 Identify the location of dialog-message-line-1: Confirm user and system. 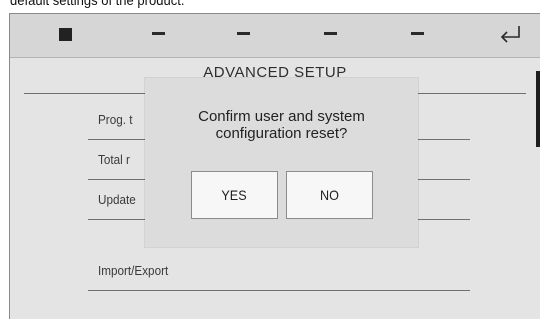
(281, 116).